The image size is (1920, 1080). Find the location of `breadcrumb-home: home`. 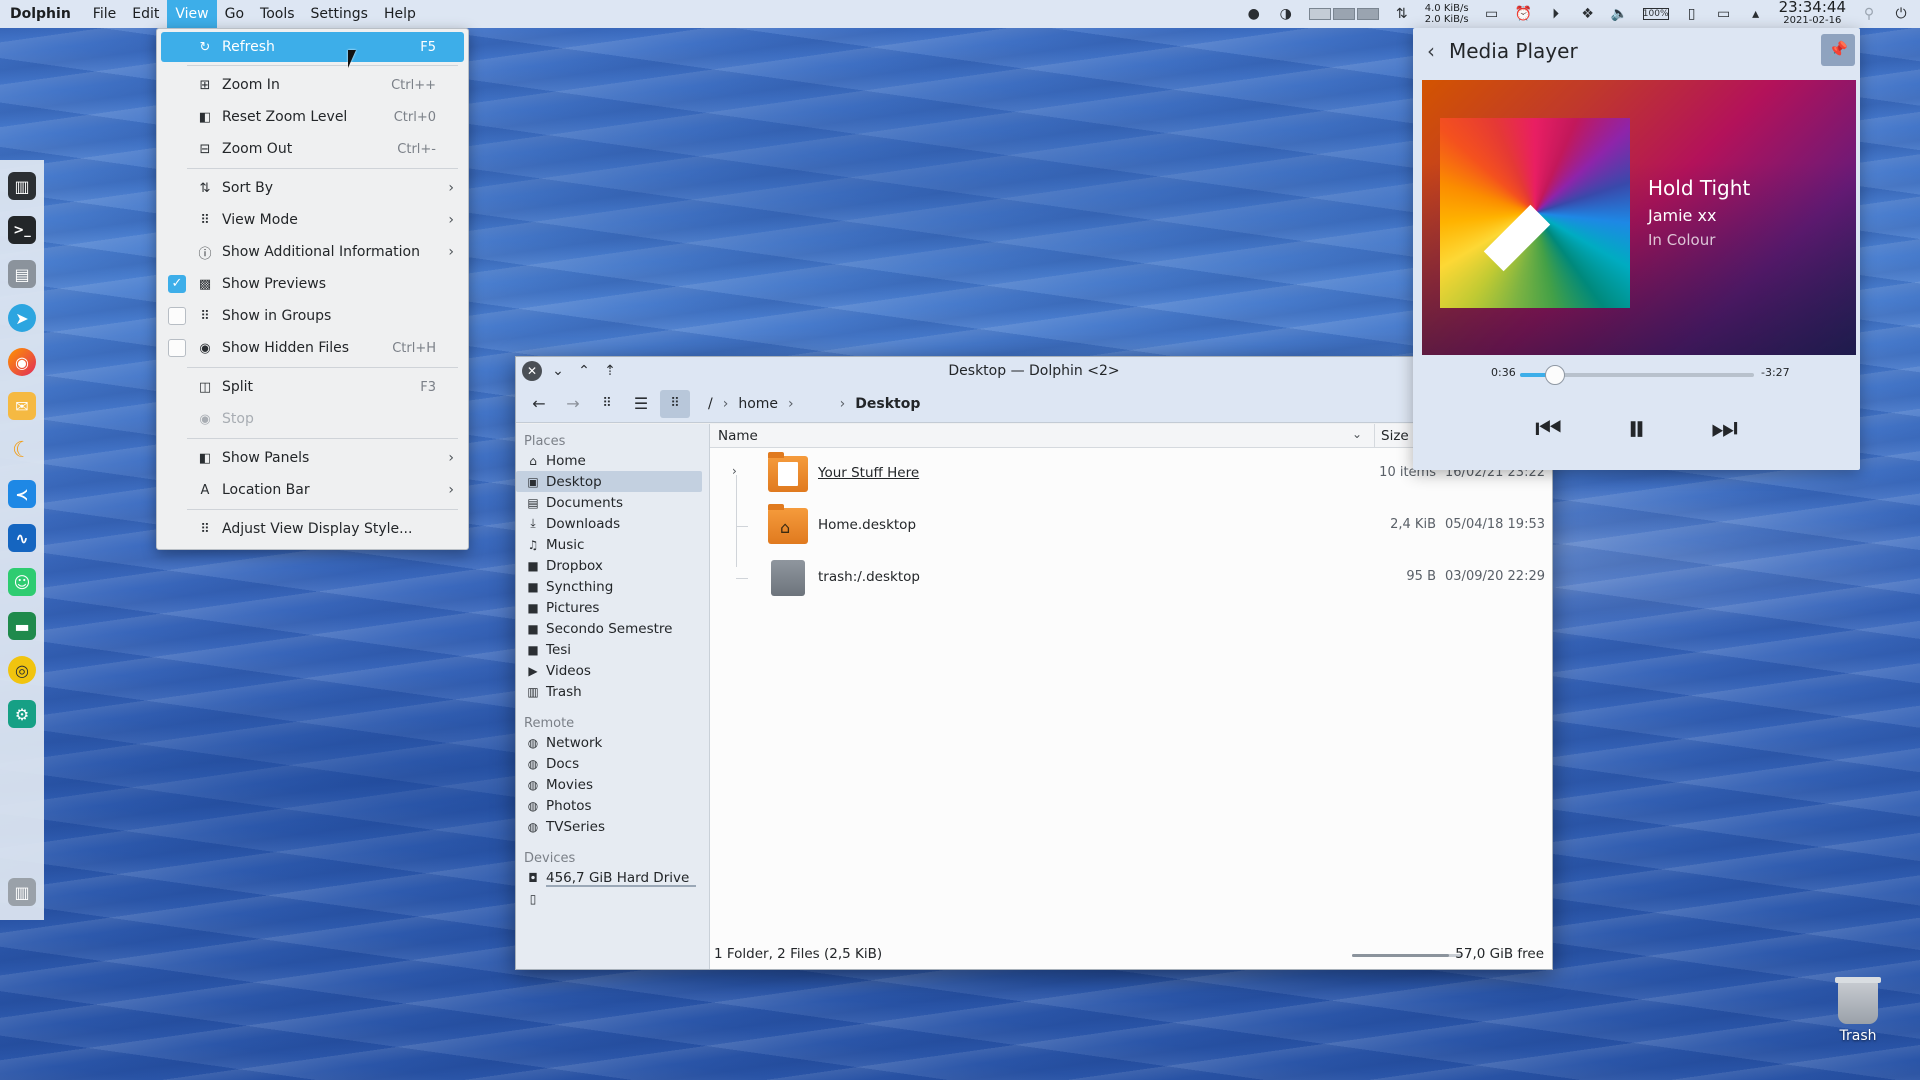

breadcrumb-home: home is located at coordinates (758, 404).